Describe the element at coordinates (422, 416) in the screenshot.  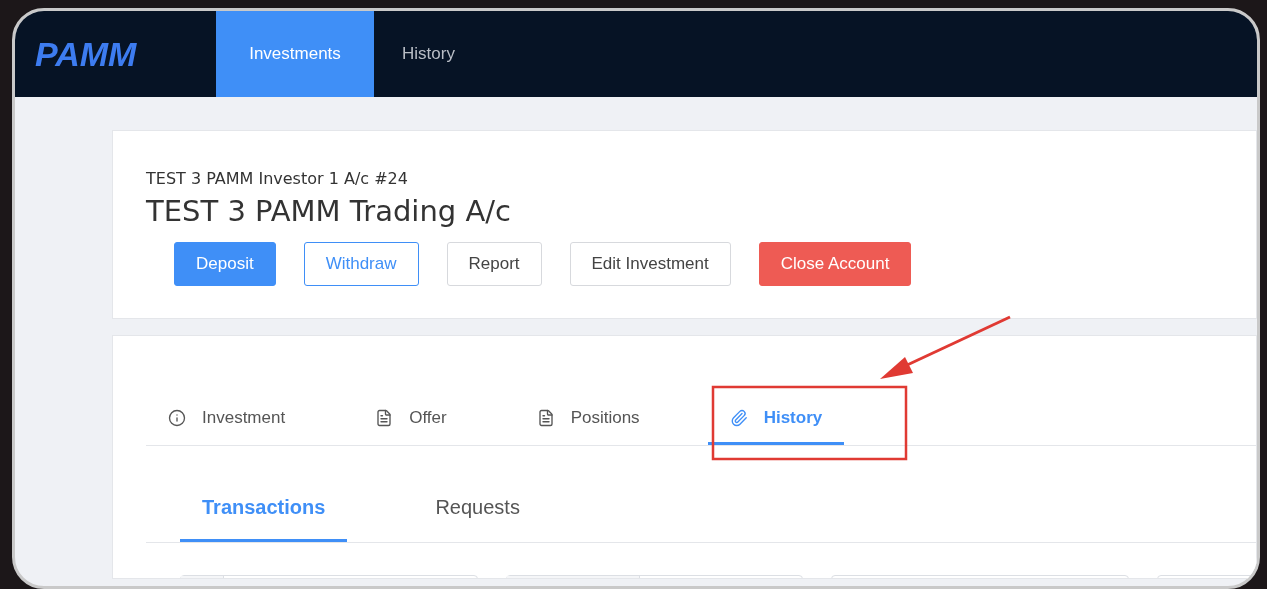
I see `tab: Offer` at that location.